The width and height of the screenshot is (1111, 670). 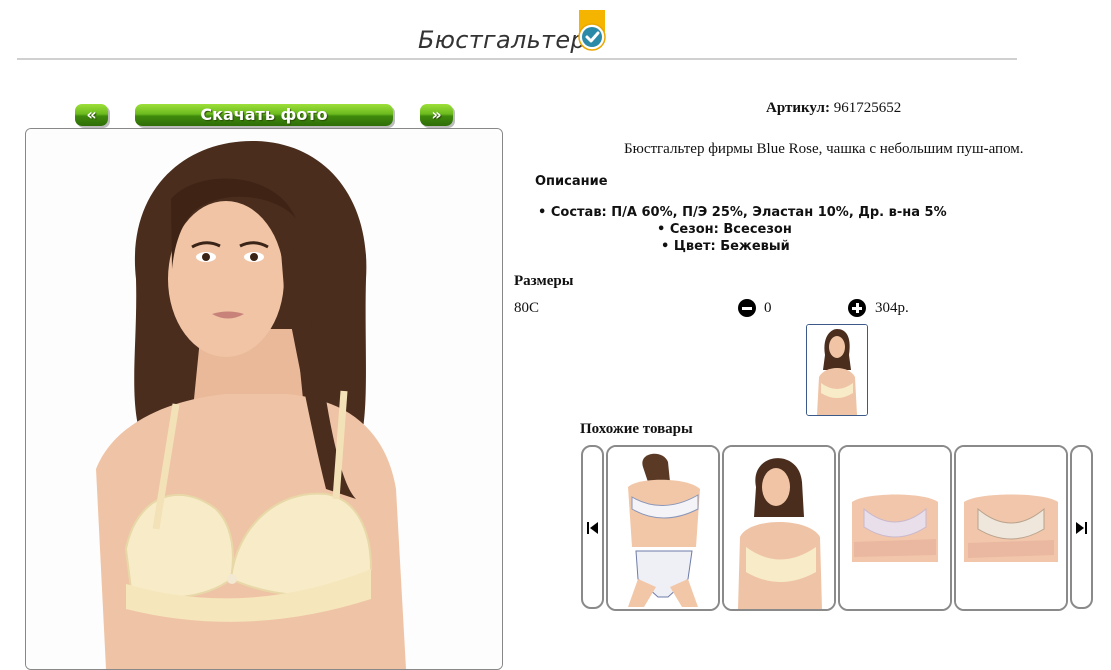 I want to click on carousel-next-button, so click(x=1081, y=527).